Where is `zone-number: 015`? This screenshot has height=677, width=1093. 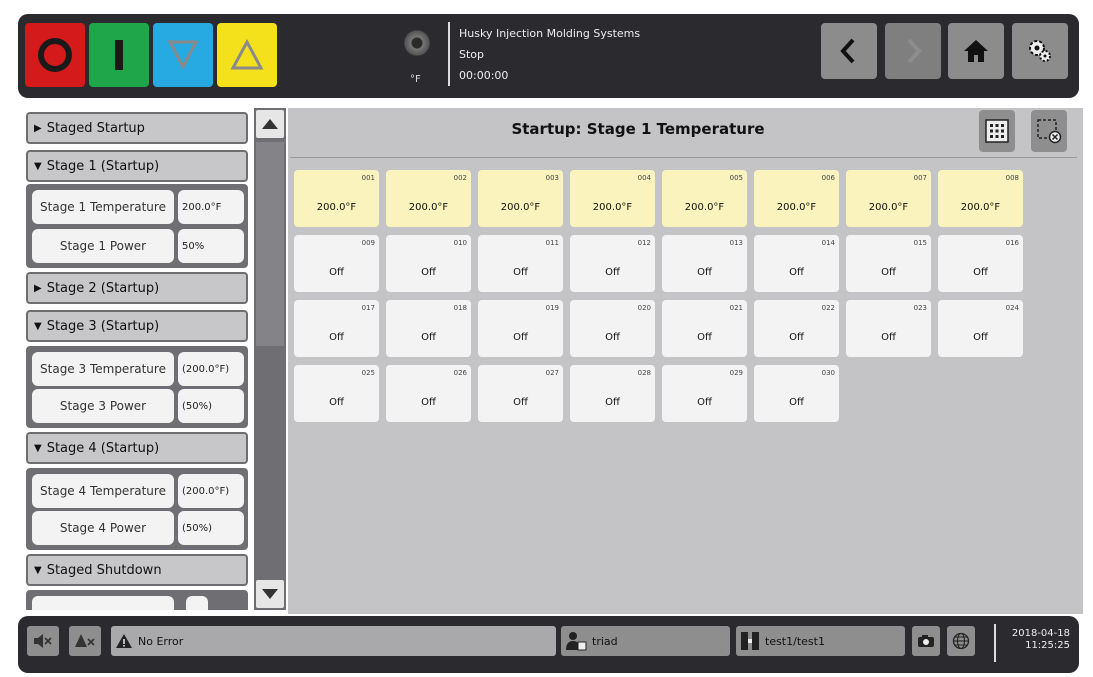
zone-number: 015 is located at coordinates (920, 243).